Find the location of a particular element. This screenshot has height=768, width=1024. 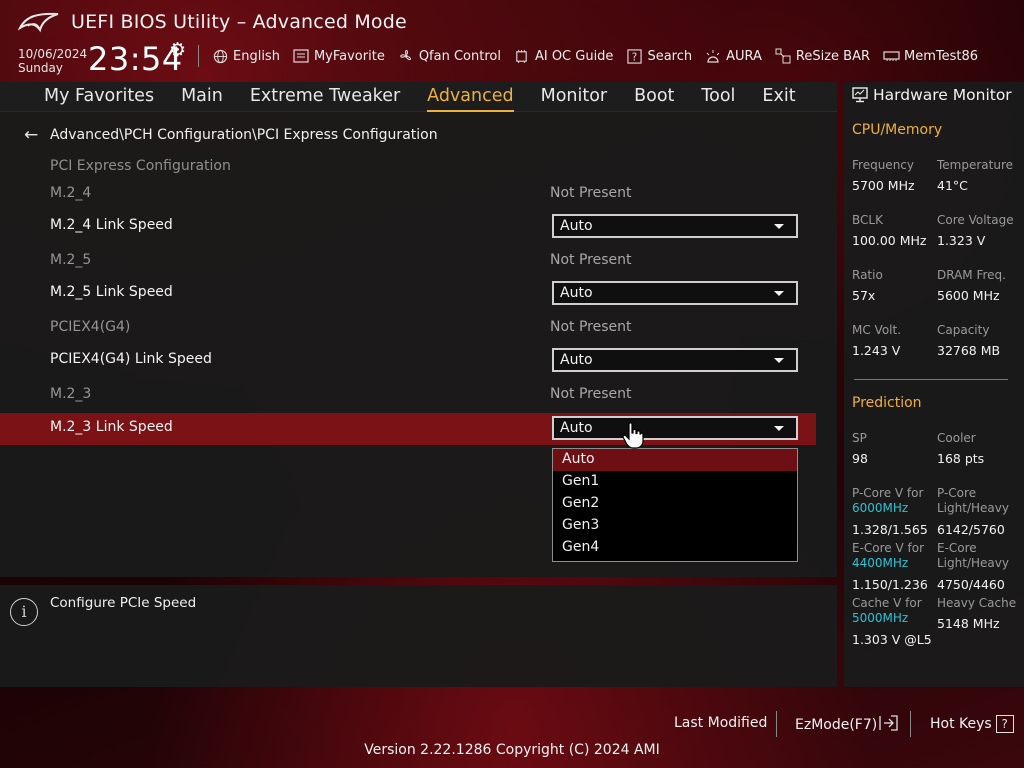

setting-label: PCIEX4(G4) is located at coordinates (90, 327).